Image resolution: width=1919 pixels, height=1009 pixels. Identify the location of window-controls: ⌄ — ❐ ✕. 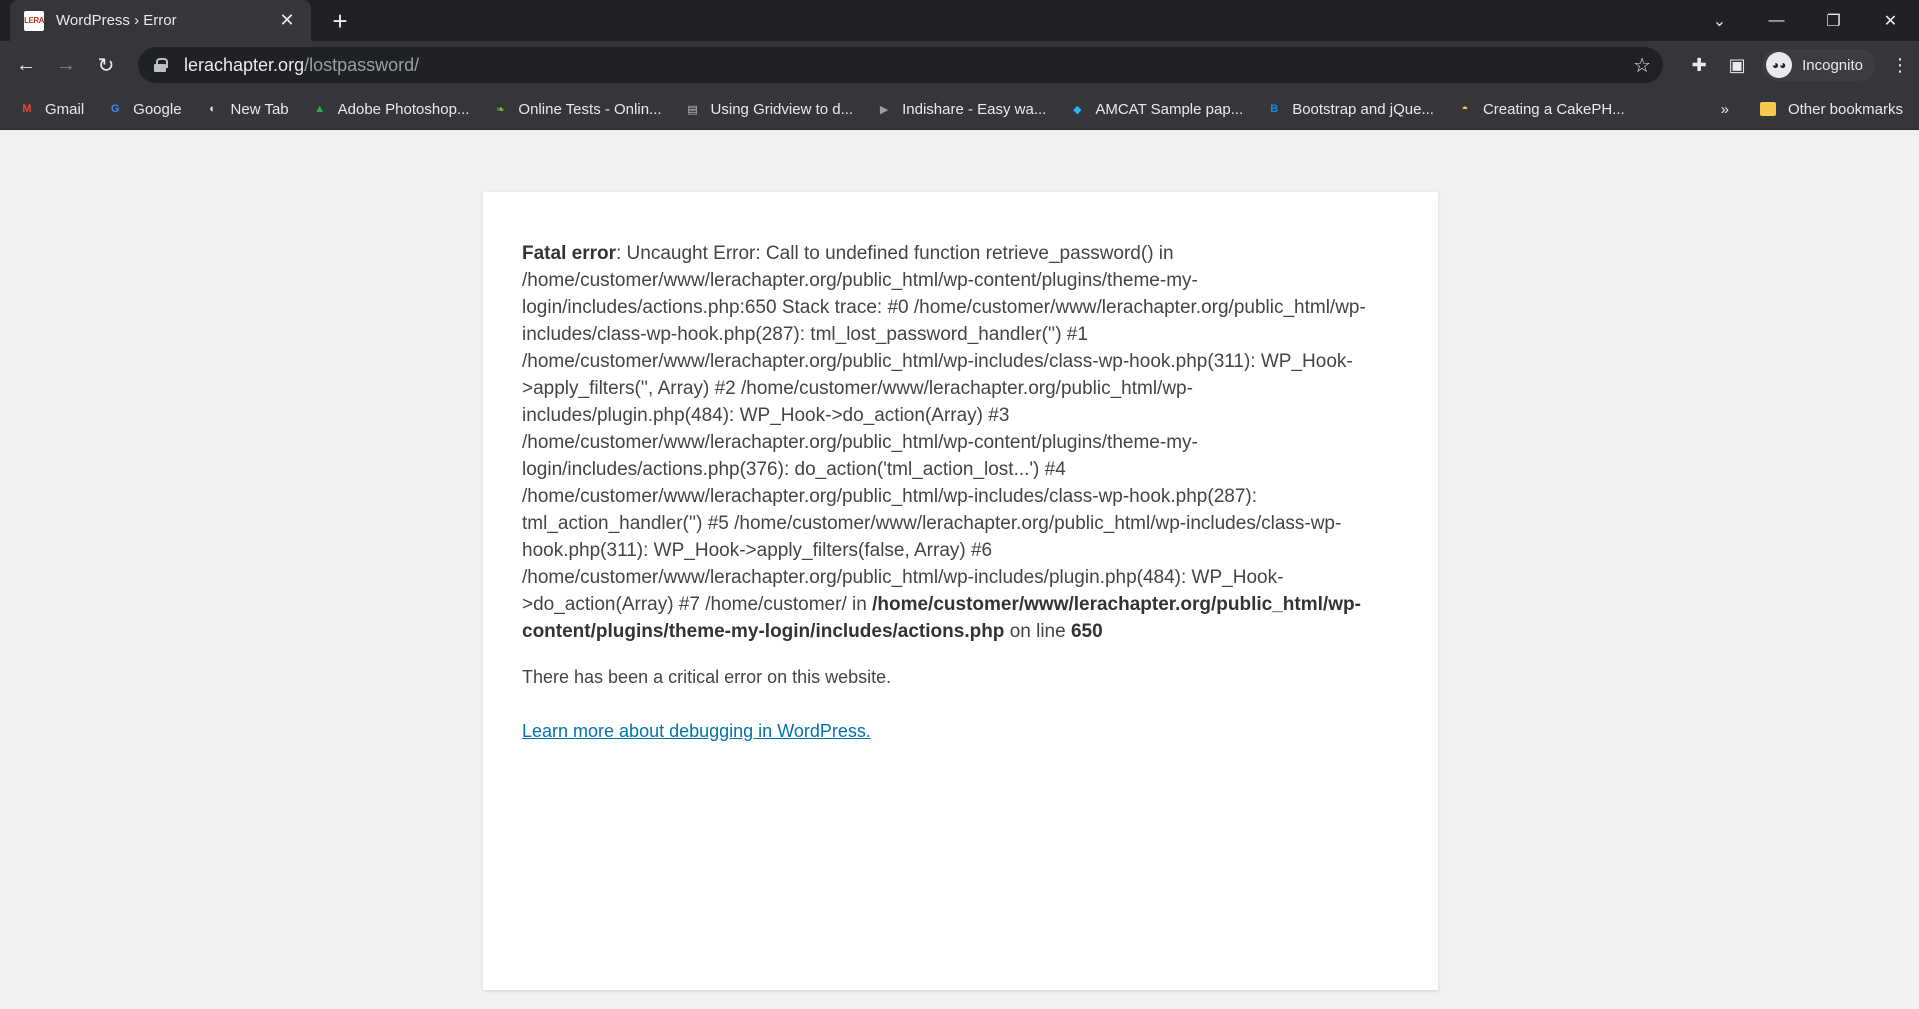
(1805, 20).